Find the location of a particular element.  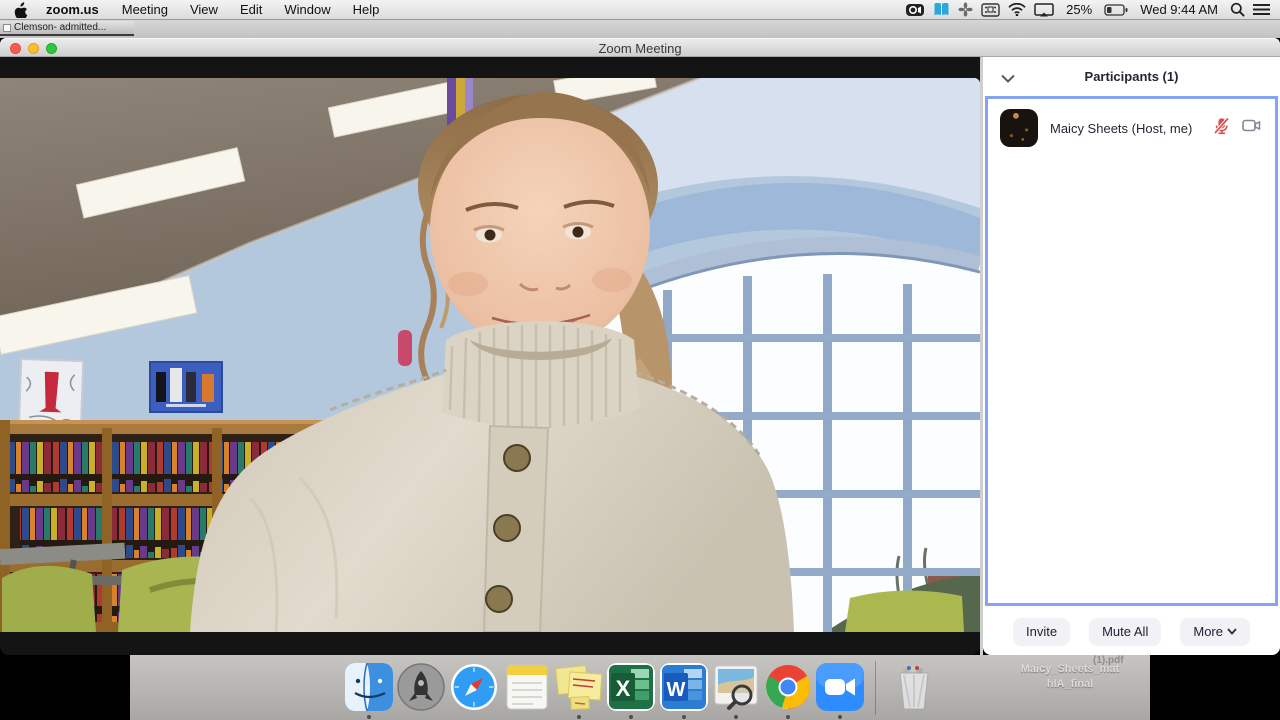

more-button: More is located at coordinates (1215, 631).